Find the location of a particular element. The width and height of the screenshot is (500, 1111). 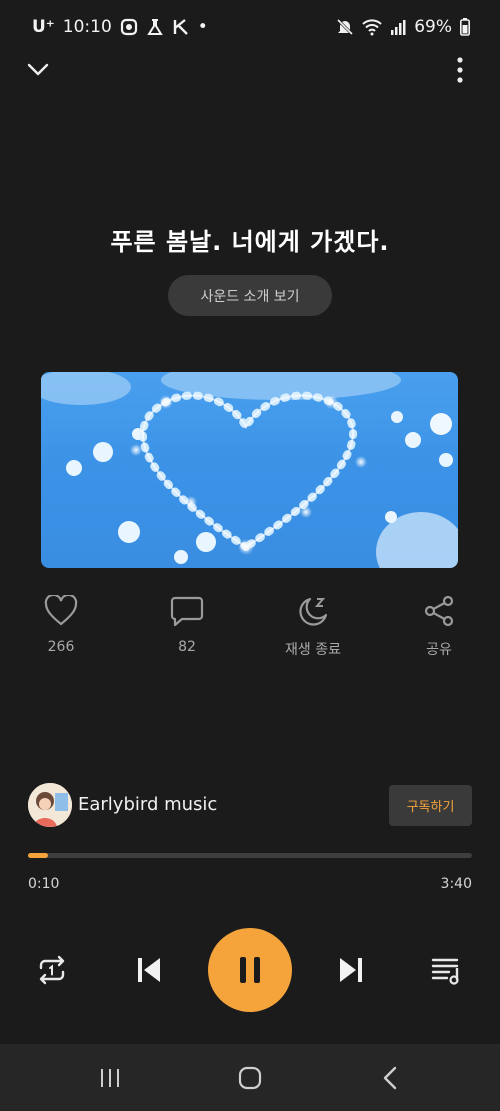

duration-time: 3:40 is located at coordinates (456, 884).